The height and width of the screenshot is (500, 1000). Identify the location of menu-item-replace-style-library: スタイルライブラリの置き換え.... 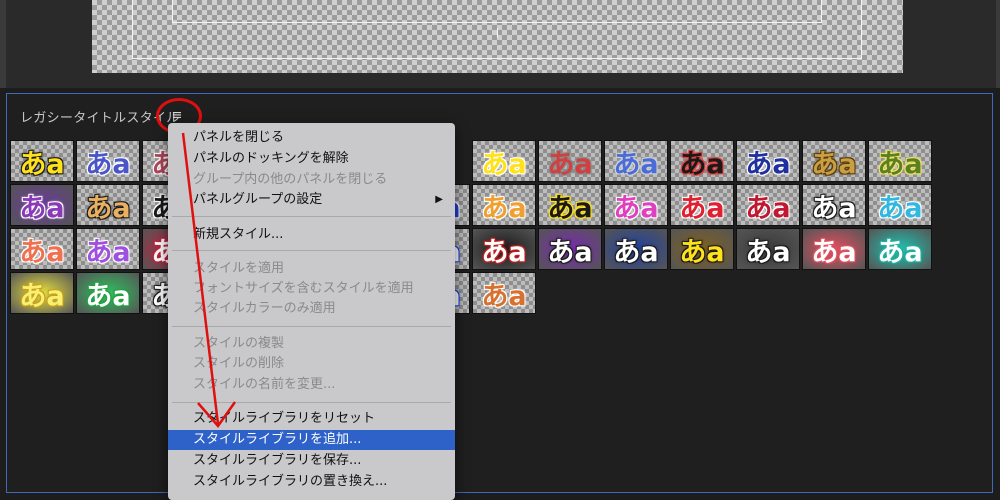
(311, 482).